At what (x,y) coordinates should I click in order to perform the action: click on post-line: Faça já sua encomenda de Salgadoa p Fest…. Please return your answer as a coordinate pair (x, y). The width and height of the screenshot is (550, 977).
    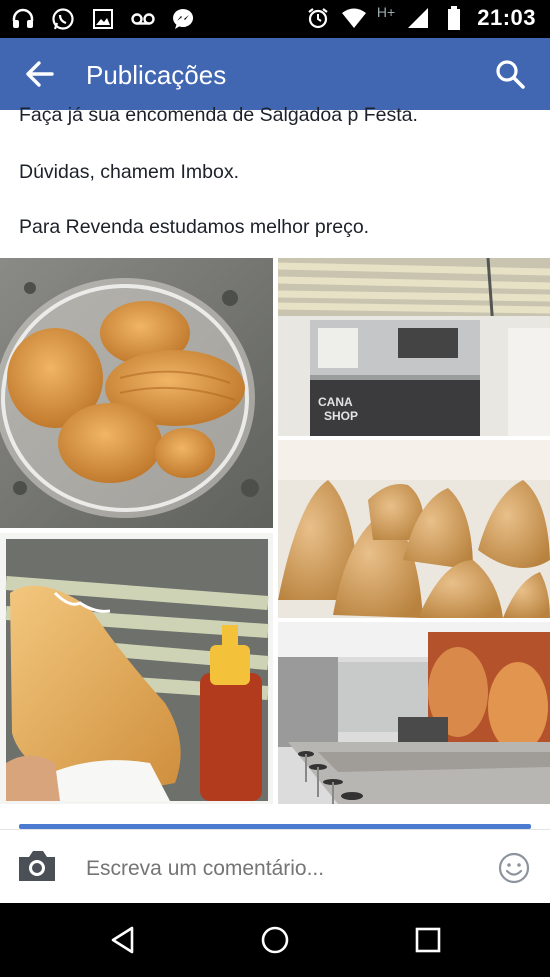
    Looking at the image, I should click on (218, 115).